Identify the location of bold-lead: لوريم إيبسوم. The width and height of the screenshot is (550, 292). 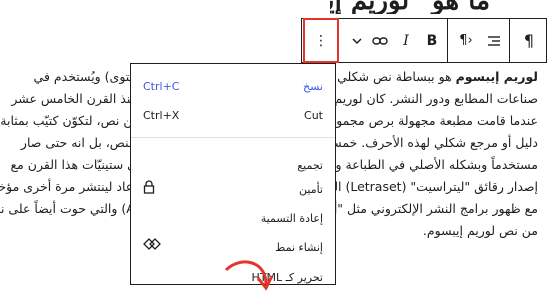
(496, 76).